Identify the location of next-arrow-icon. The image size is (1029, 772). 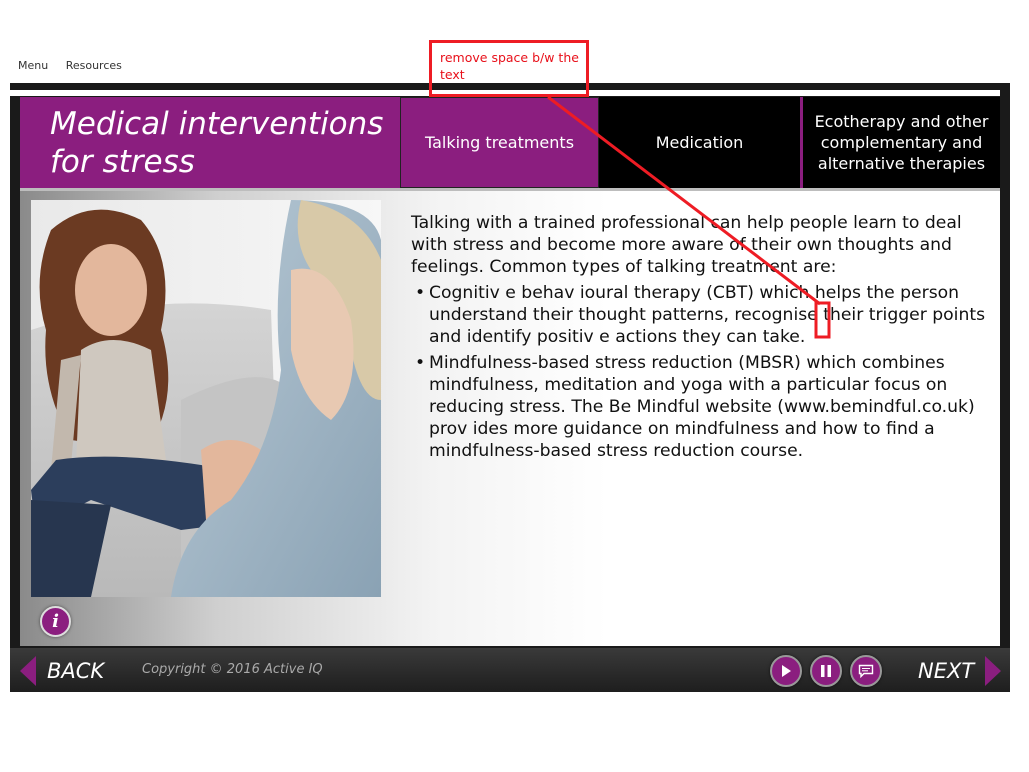
(993, 671).